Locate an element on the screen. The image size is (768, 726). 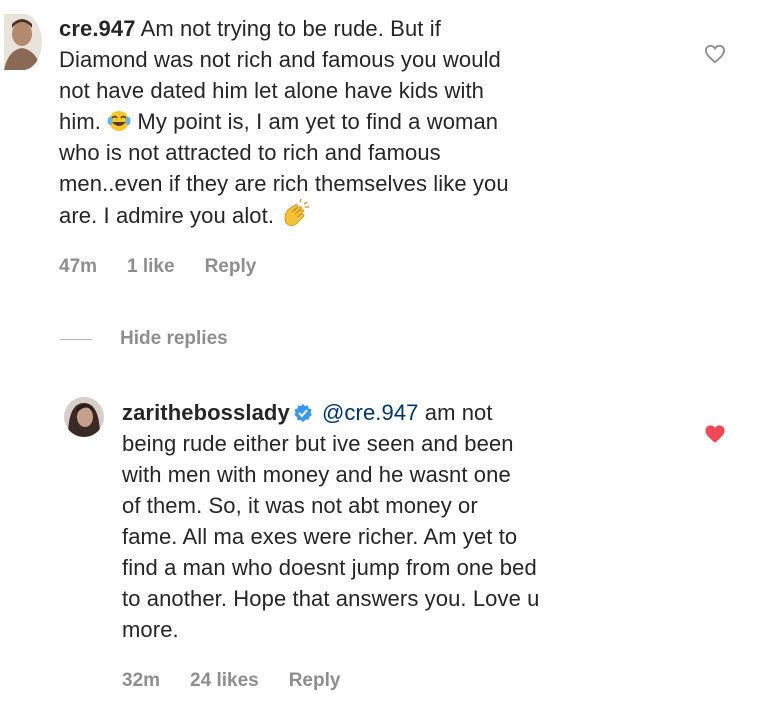
comment-time: 47m is located at coordinates (78, 266).